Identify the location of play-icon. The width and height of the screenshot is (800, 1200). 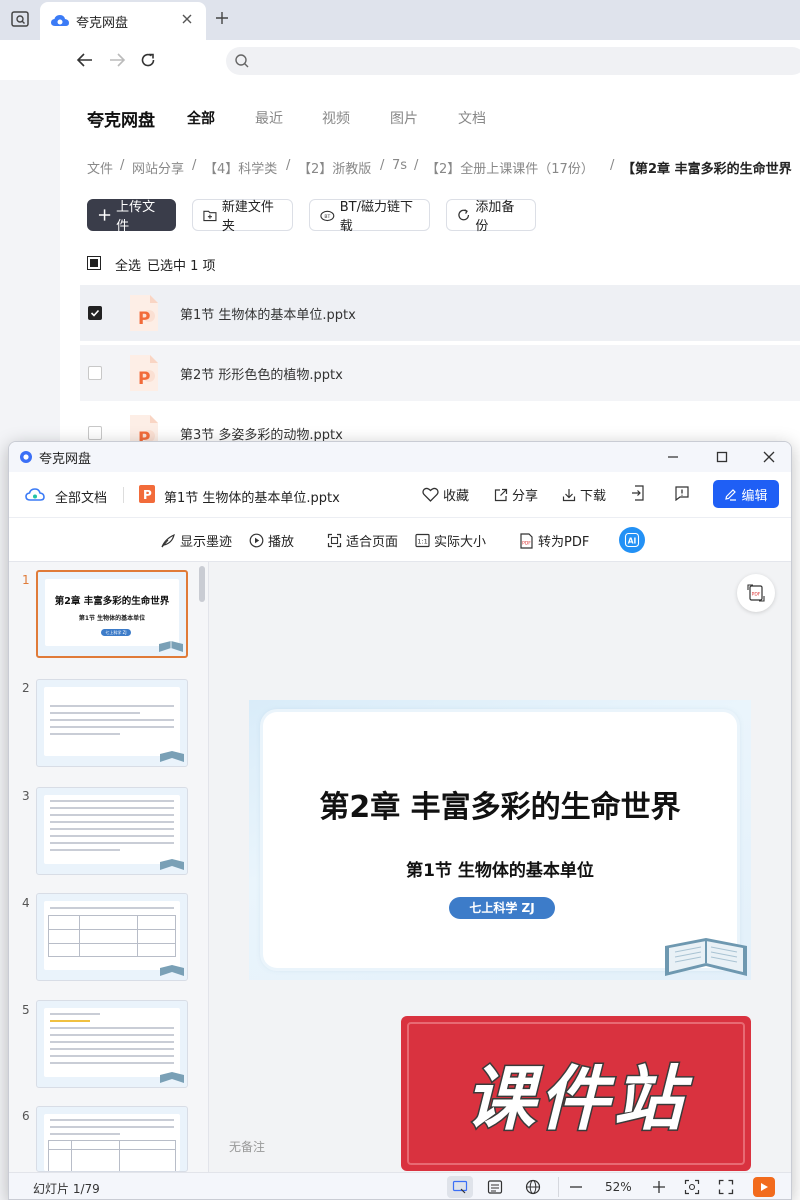
(764, 1187).